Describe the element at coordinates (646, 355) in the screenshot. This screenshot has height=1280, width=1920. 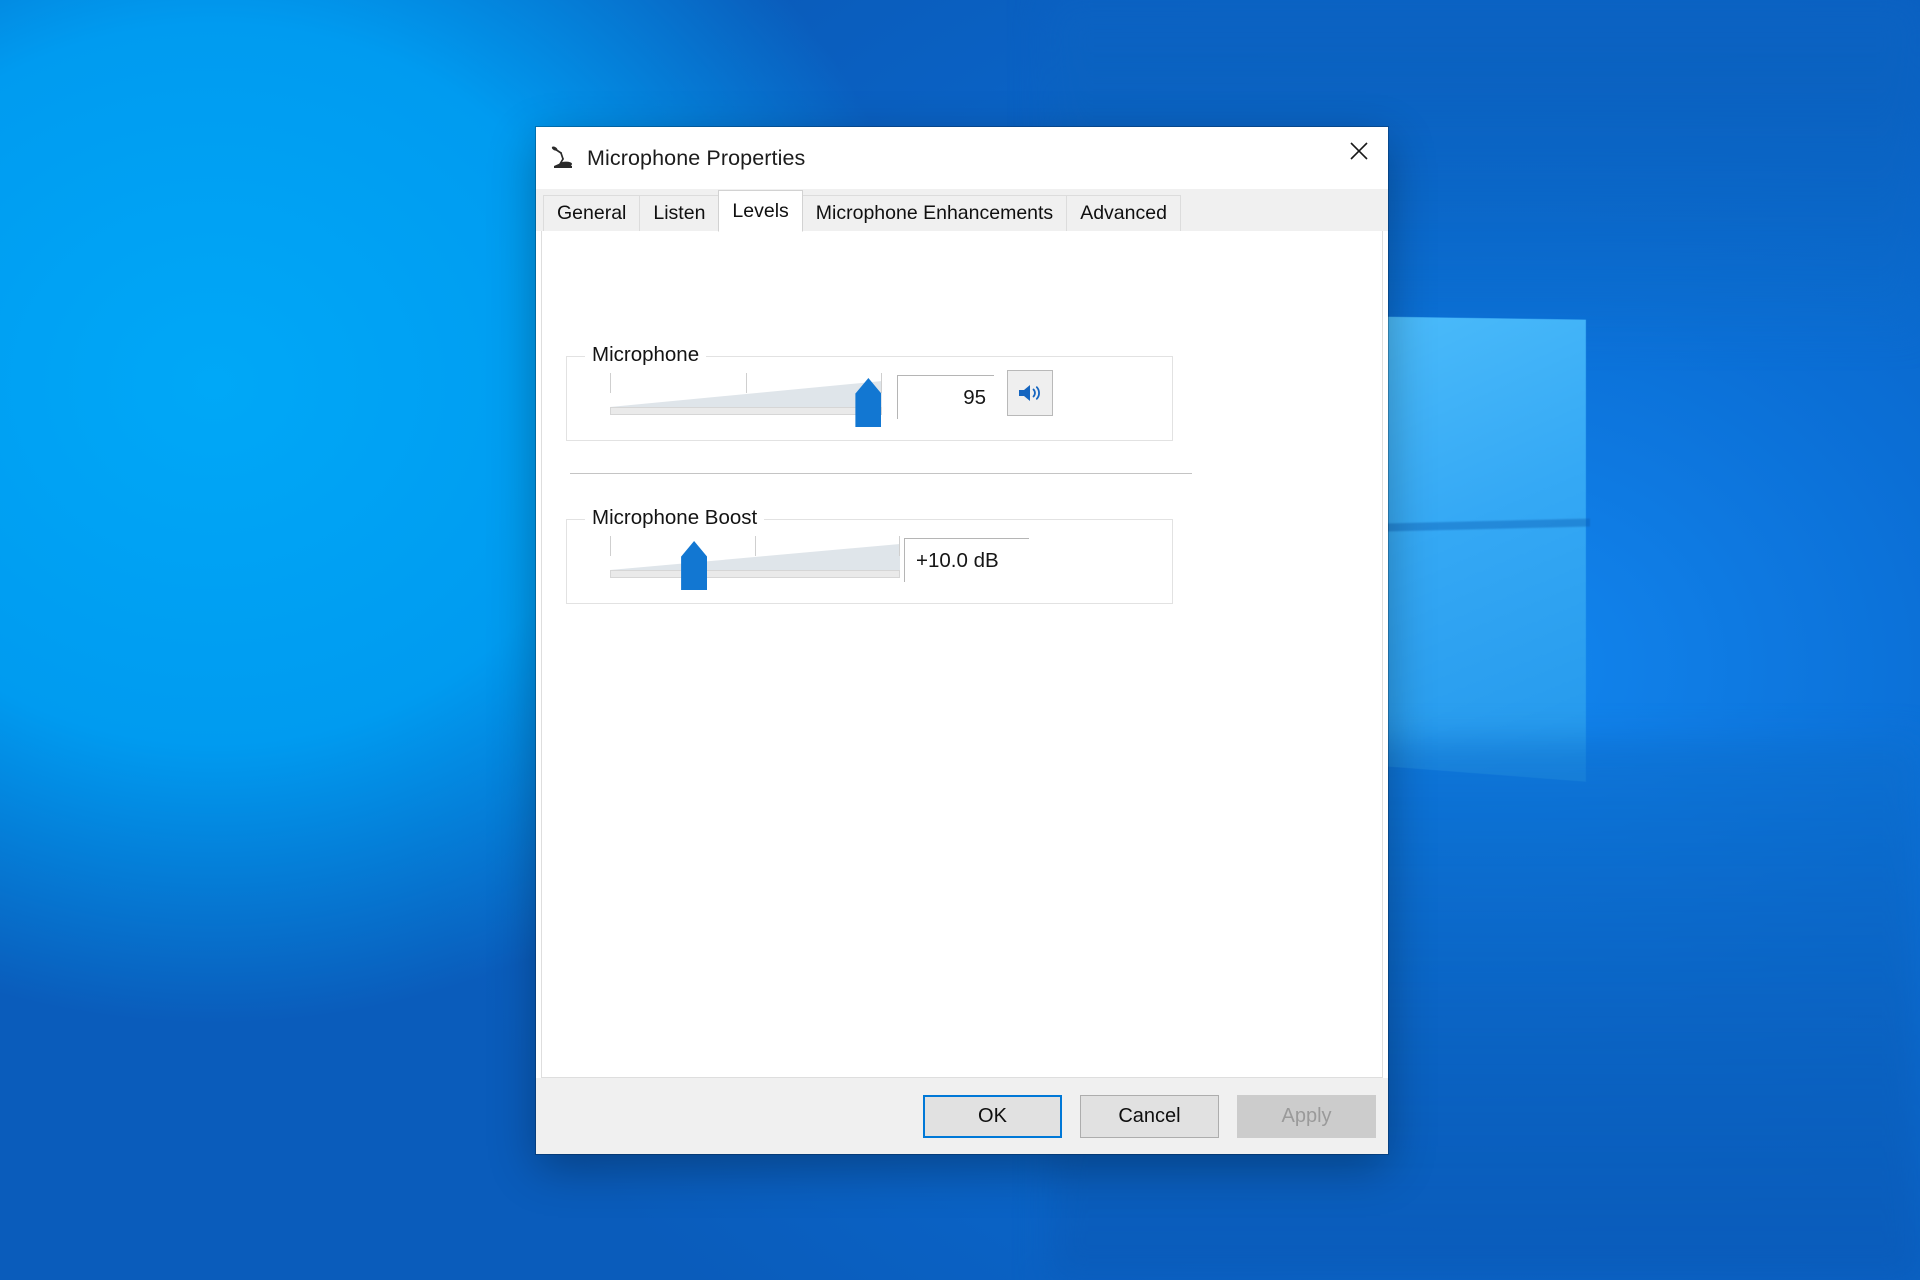
I see `microphone-group-label: Microphone` at that location.